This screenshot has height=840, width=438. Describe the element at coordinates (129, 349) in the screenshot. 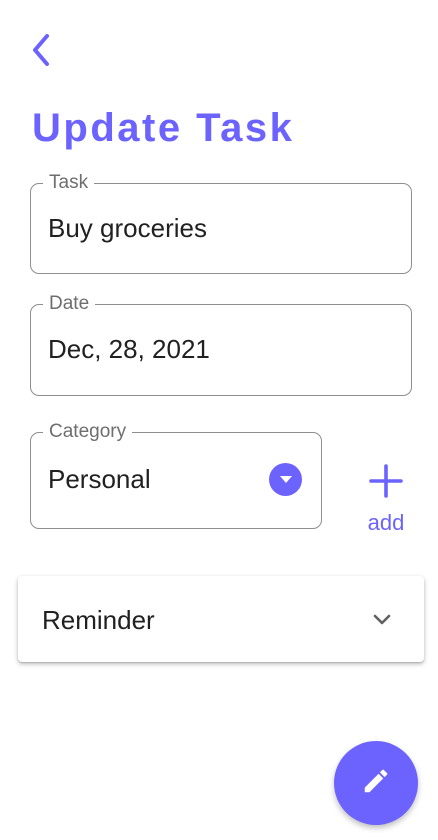

I see `date-field-value: Dec, 28, 2021` at that location.